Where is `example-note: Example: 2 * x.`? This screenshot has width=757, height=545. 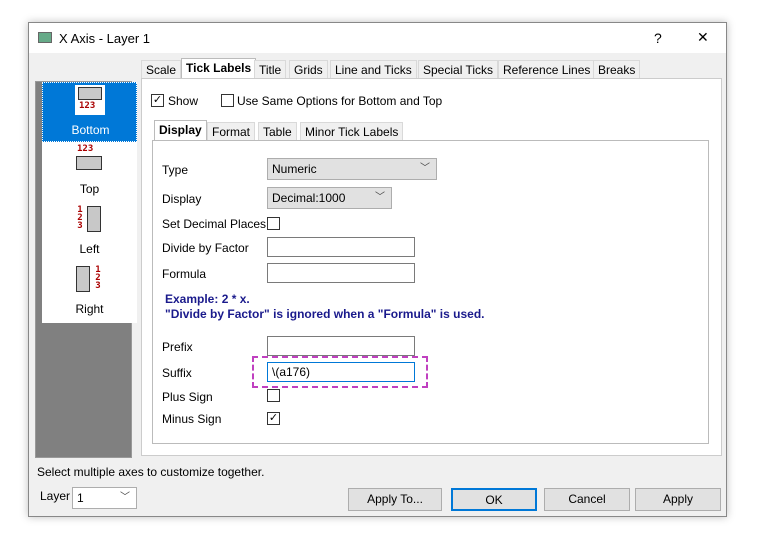
example-note: Example: 2 * x. is located at coordinates (207, 299).